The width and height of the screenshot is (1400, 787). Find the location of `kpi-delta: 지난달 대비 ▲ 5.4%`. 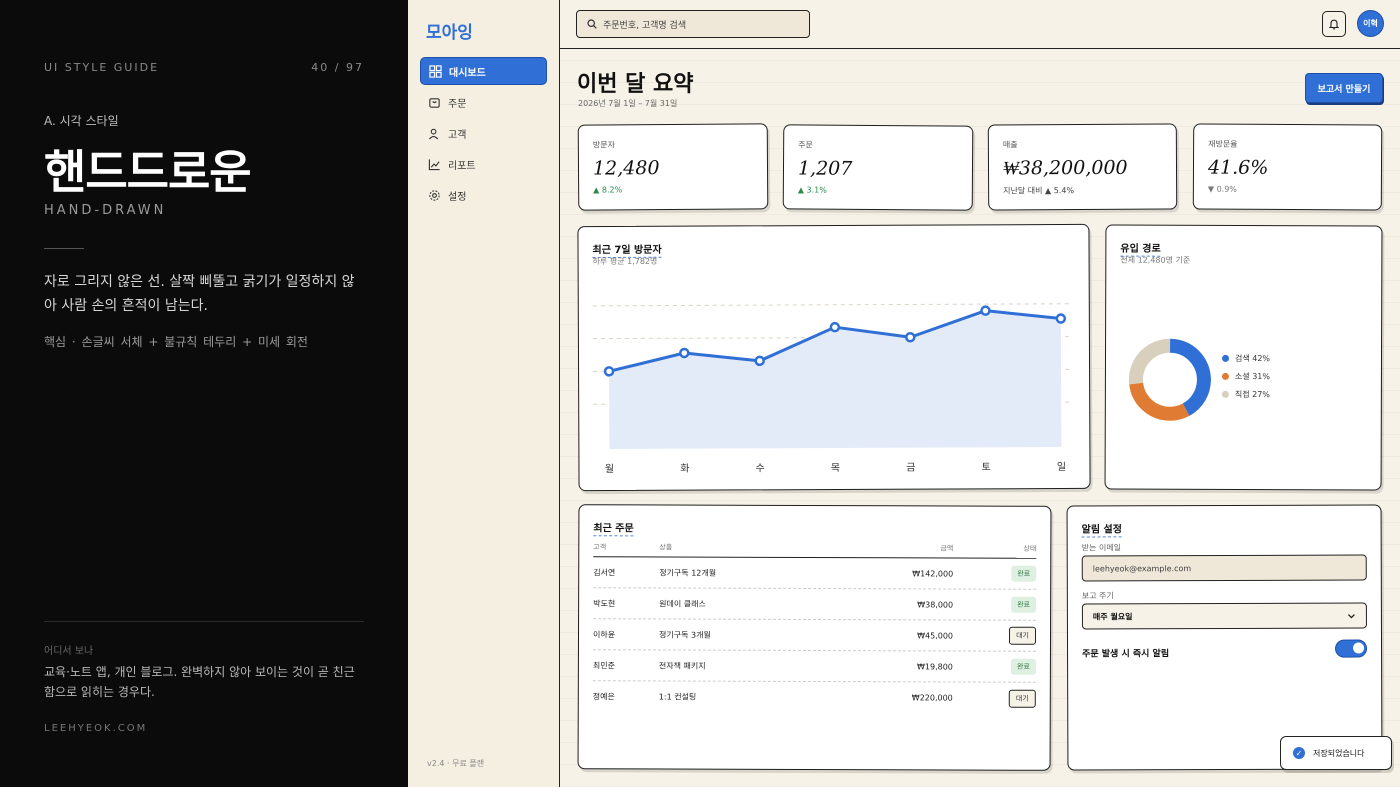

kpi-delta: 지난달 대비 ▲ 5.4% is located at coordinates (1039, 191).